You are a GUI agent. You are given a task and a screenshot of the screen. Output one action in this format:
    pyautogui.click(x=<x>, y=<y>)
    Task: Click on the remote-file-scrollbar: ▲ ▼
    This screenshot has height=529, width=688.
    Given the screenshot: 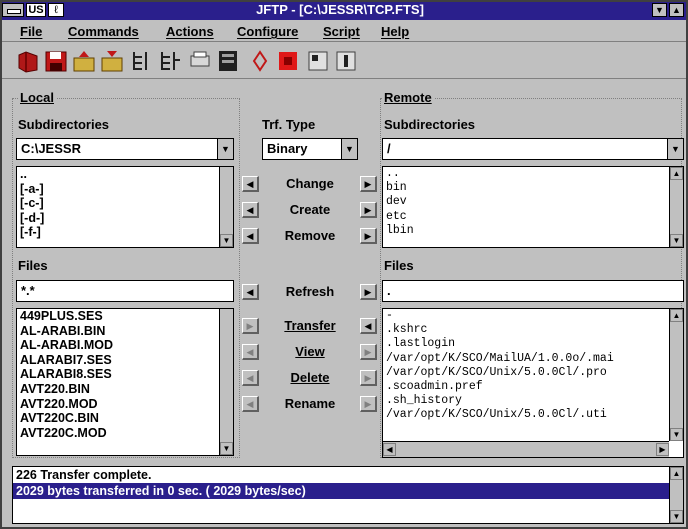 What is the action you would take?
    pyautogui.click(x=676, y=375)
    